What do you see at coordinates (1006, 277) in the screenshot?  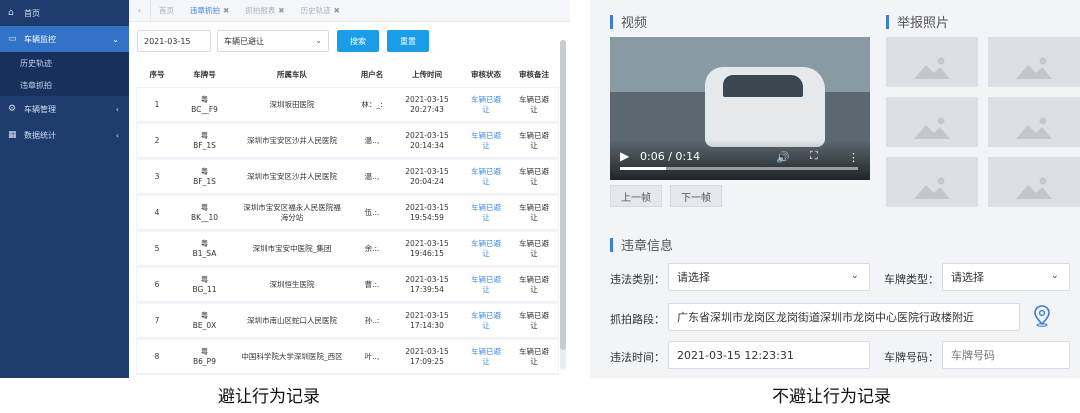 I see `plate-type-select: 请选择 ⌄` at bounding box center [1006, 277].